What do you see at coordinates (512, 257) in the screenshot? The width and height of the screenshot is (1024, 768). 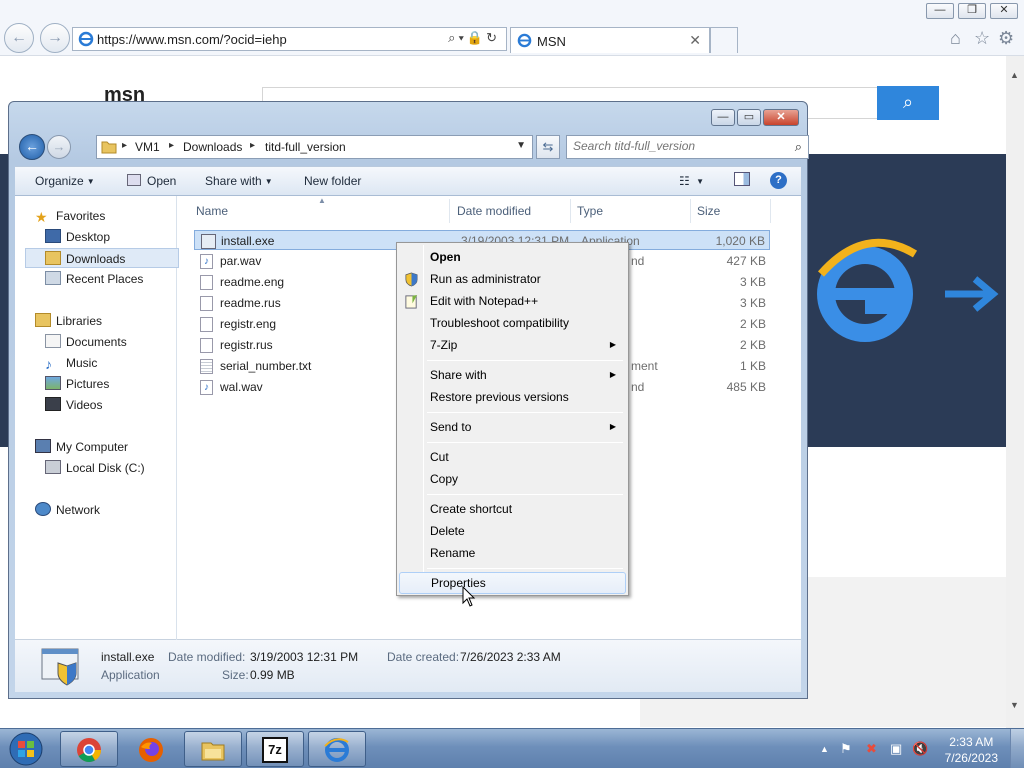 I see `menu-item-open: Open` at bounding box center [512, 257].